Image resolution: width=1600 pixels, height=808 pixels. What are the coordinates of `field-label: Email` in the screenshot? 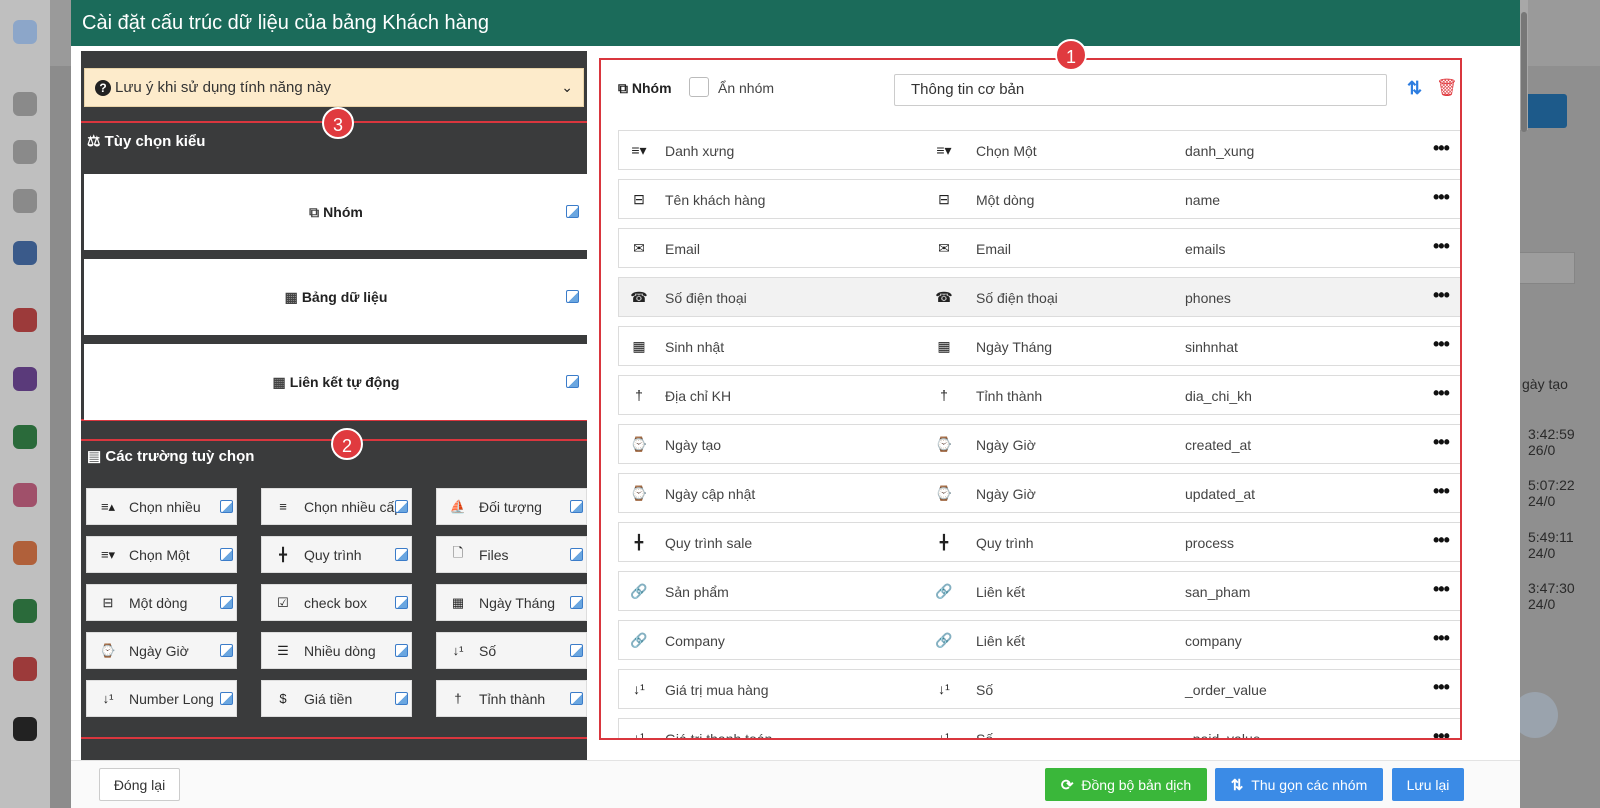 It's located at (683, 249).